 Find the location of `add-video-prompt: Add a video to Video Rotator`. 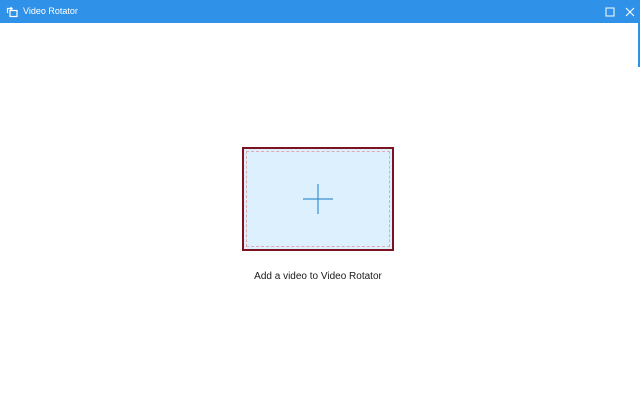

add-video-prompt: Add a video to Video Rotator is located at coordinates (318, 276).